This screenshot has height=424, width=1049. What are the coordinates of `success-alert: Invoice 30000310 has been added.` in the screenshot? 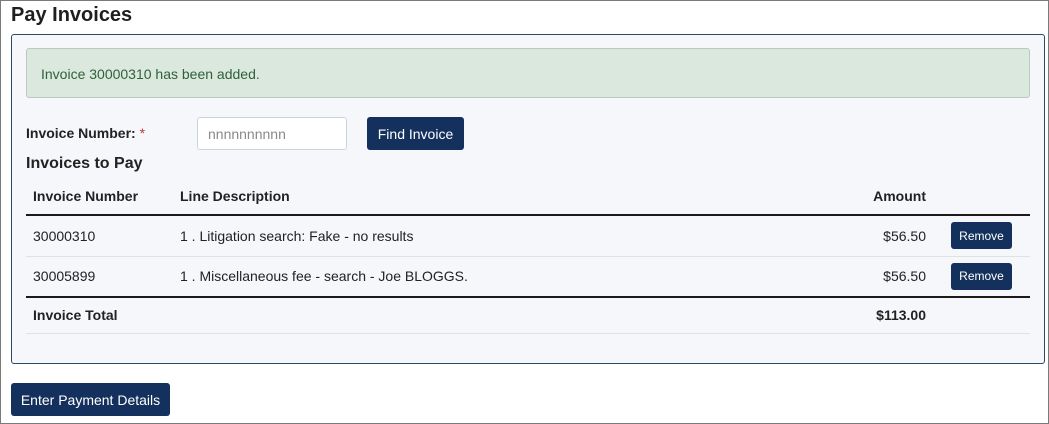 It's located at (528, 73).